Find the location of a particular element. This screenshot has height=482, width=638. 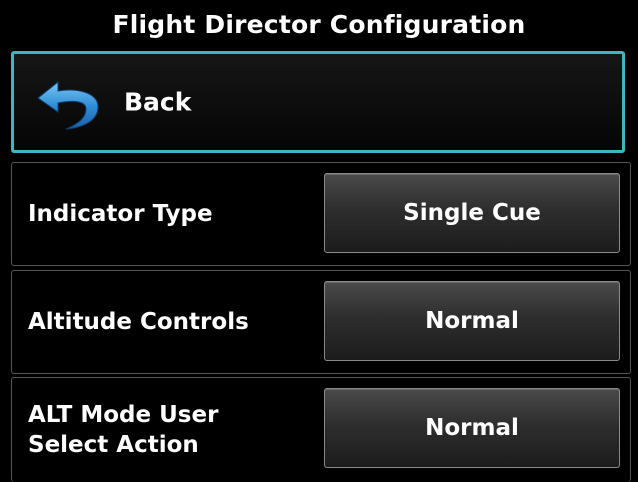

altitude-controls-button: Normal is located at coordinates (472, 321).